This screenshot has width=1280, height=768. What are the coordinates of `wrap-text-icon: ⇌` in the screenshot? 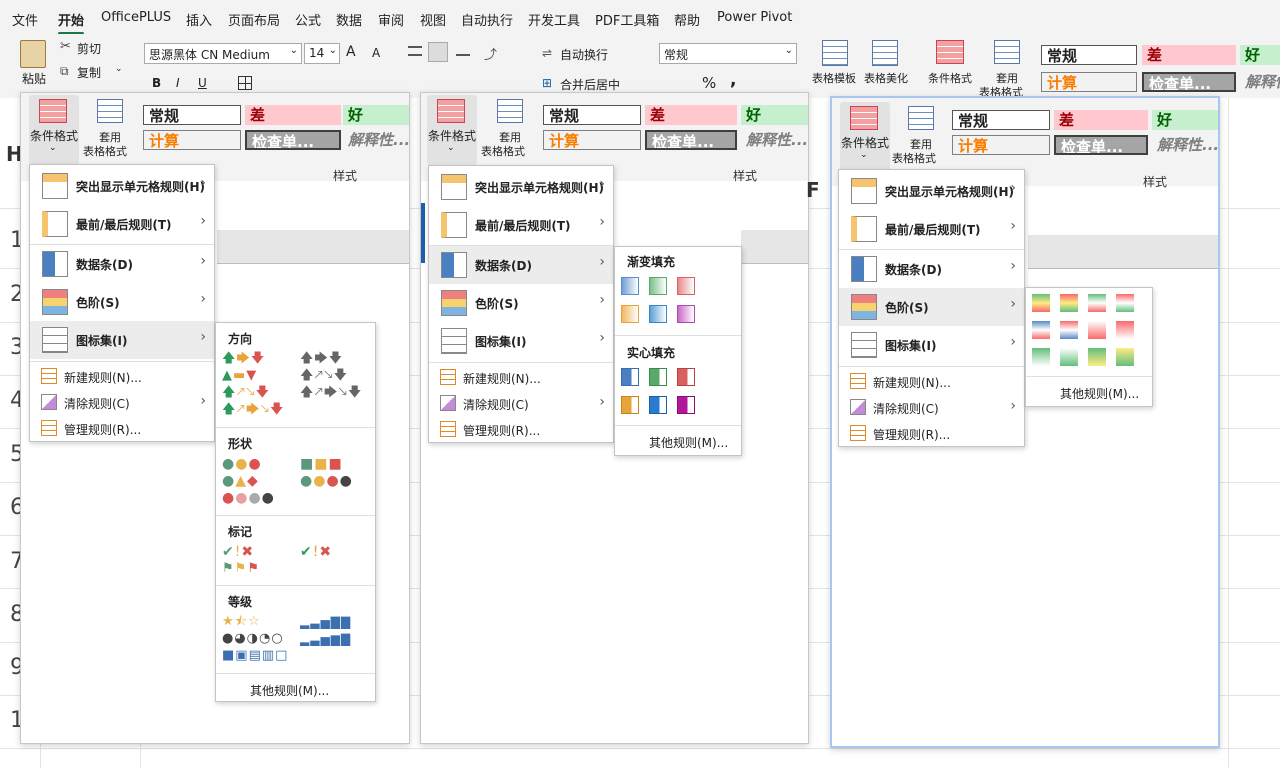 It's located at (547, 53).